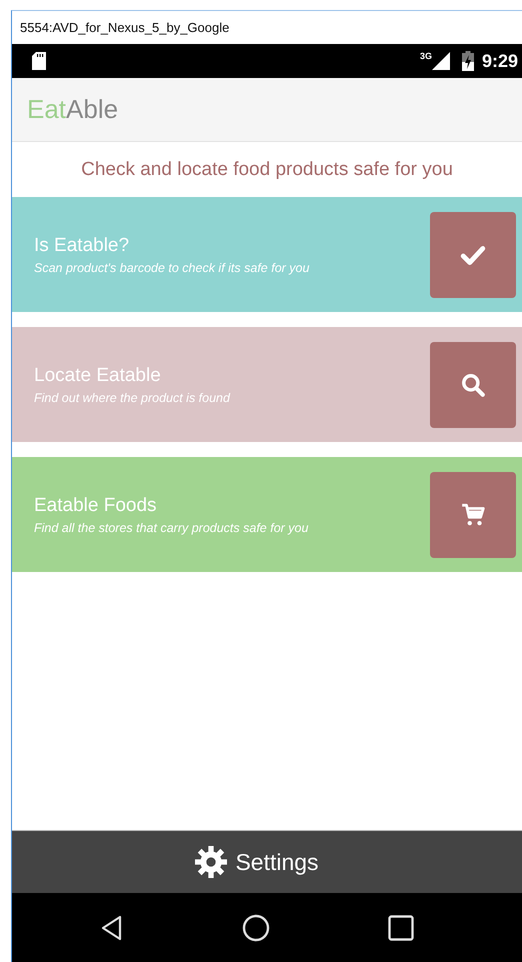  Describe the element at coordinates (125, 27) in the screenshot. I see `window-title: 5554:AVD_for_Nexus_5_by_Google` at that location.